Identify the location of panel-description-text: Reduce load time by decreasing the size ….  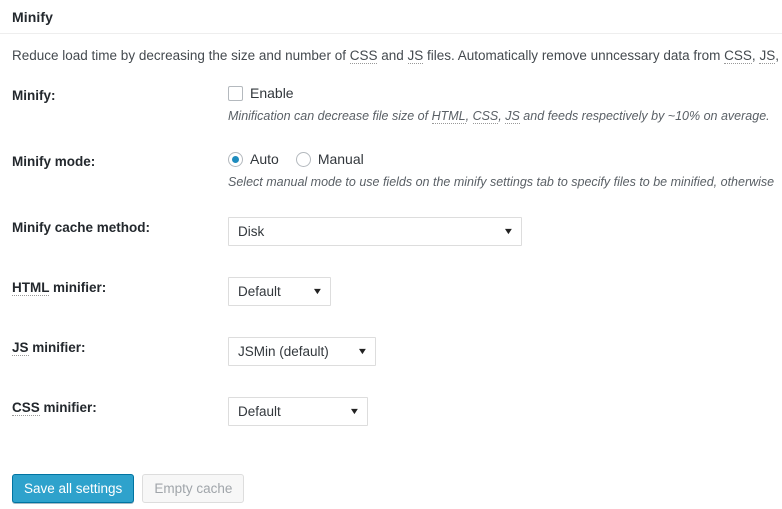
(397, 56).